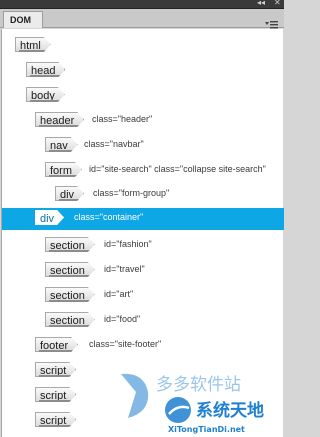 The width and height of the screenshot is (320, 437). I want to click on watermark-top-text: 多多软件站, so click(198, 385).